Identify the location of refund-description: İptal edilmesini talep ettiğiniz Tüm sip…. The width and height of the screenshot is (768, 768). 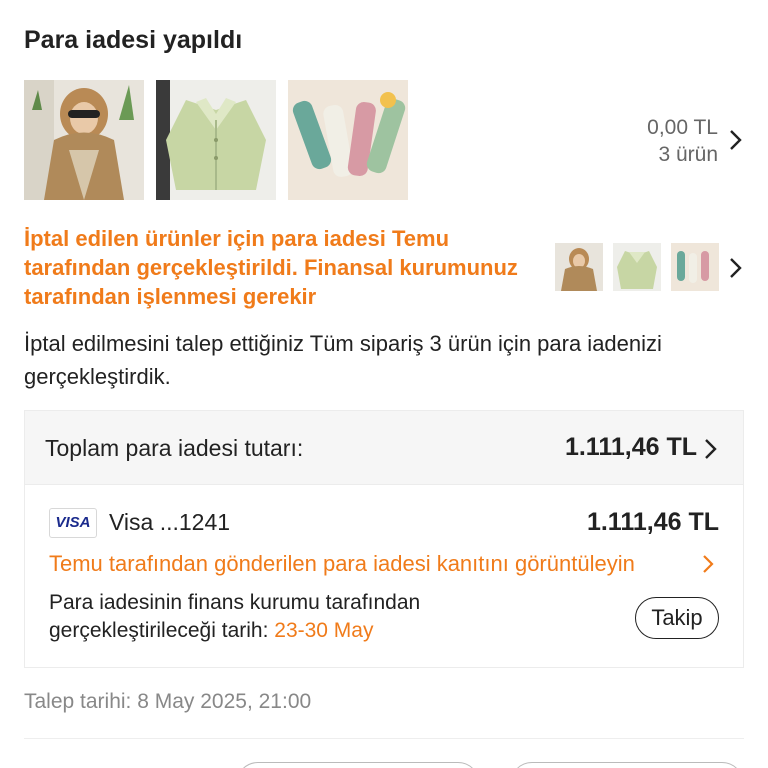
(343, 360).